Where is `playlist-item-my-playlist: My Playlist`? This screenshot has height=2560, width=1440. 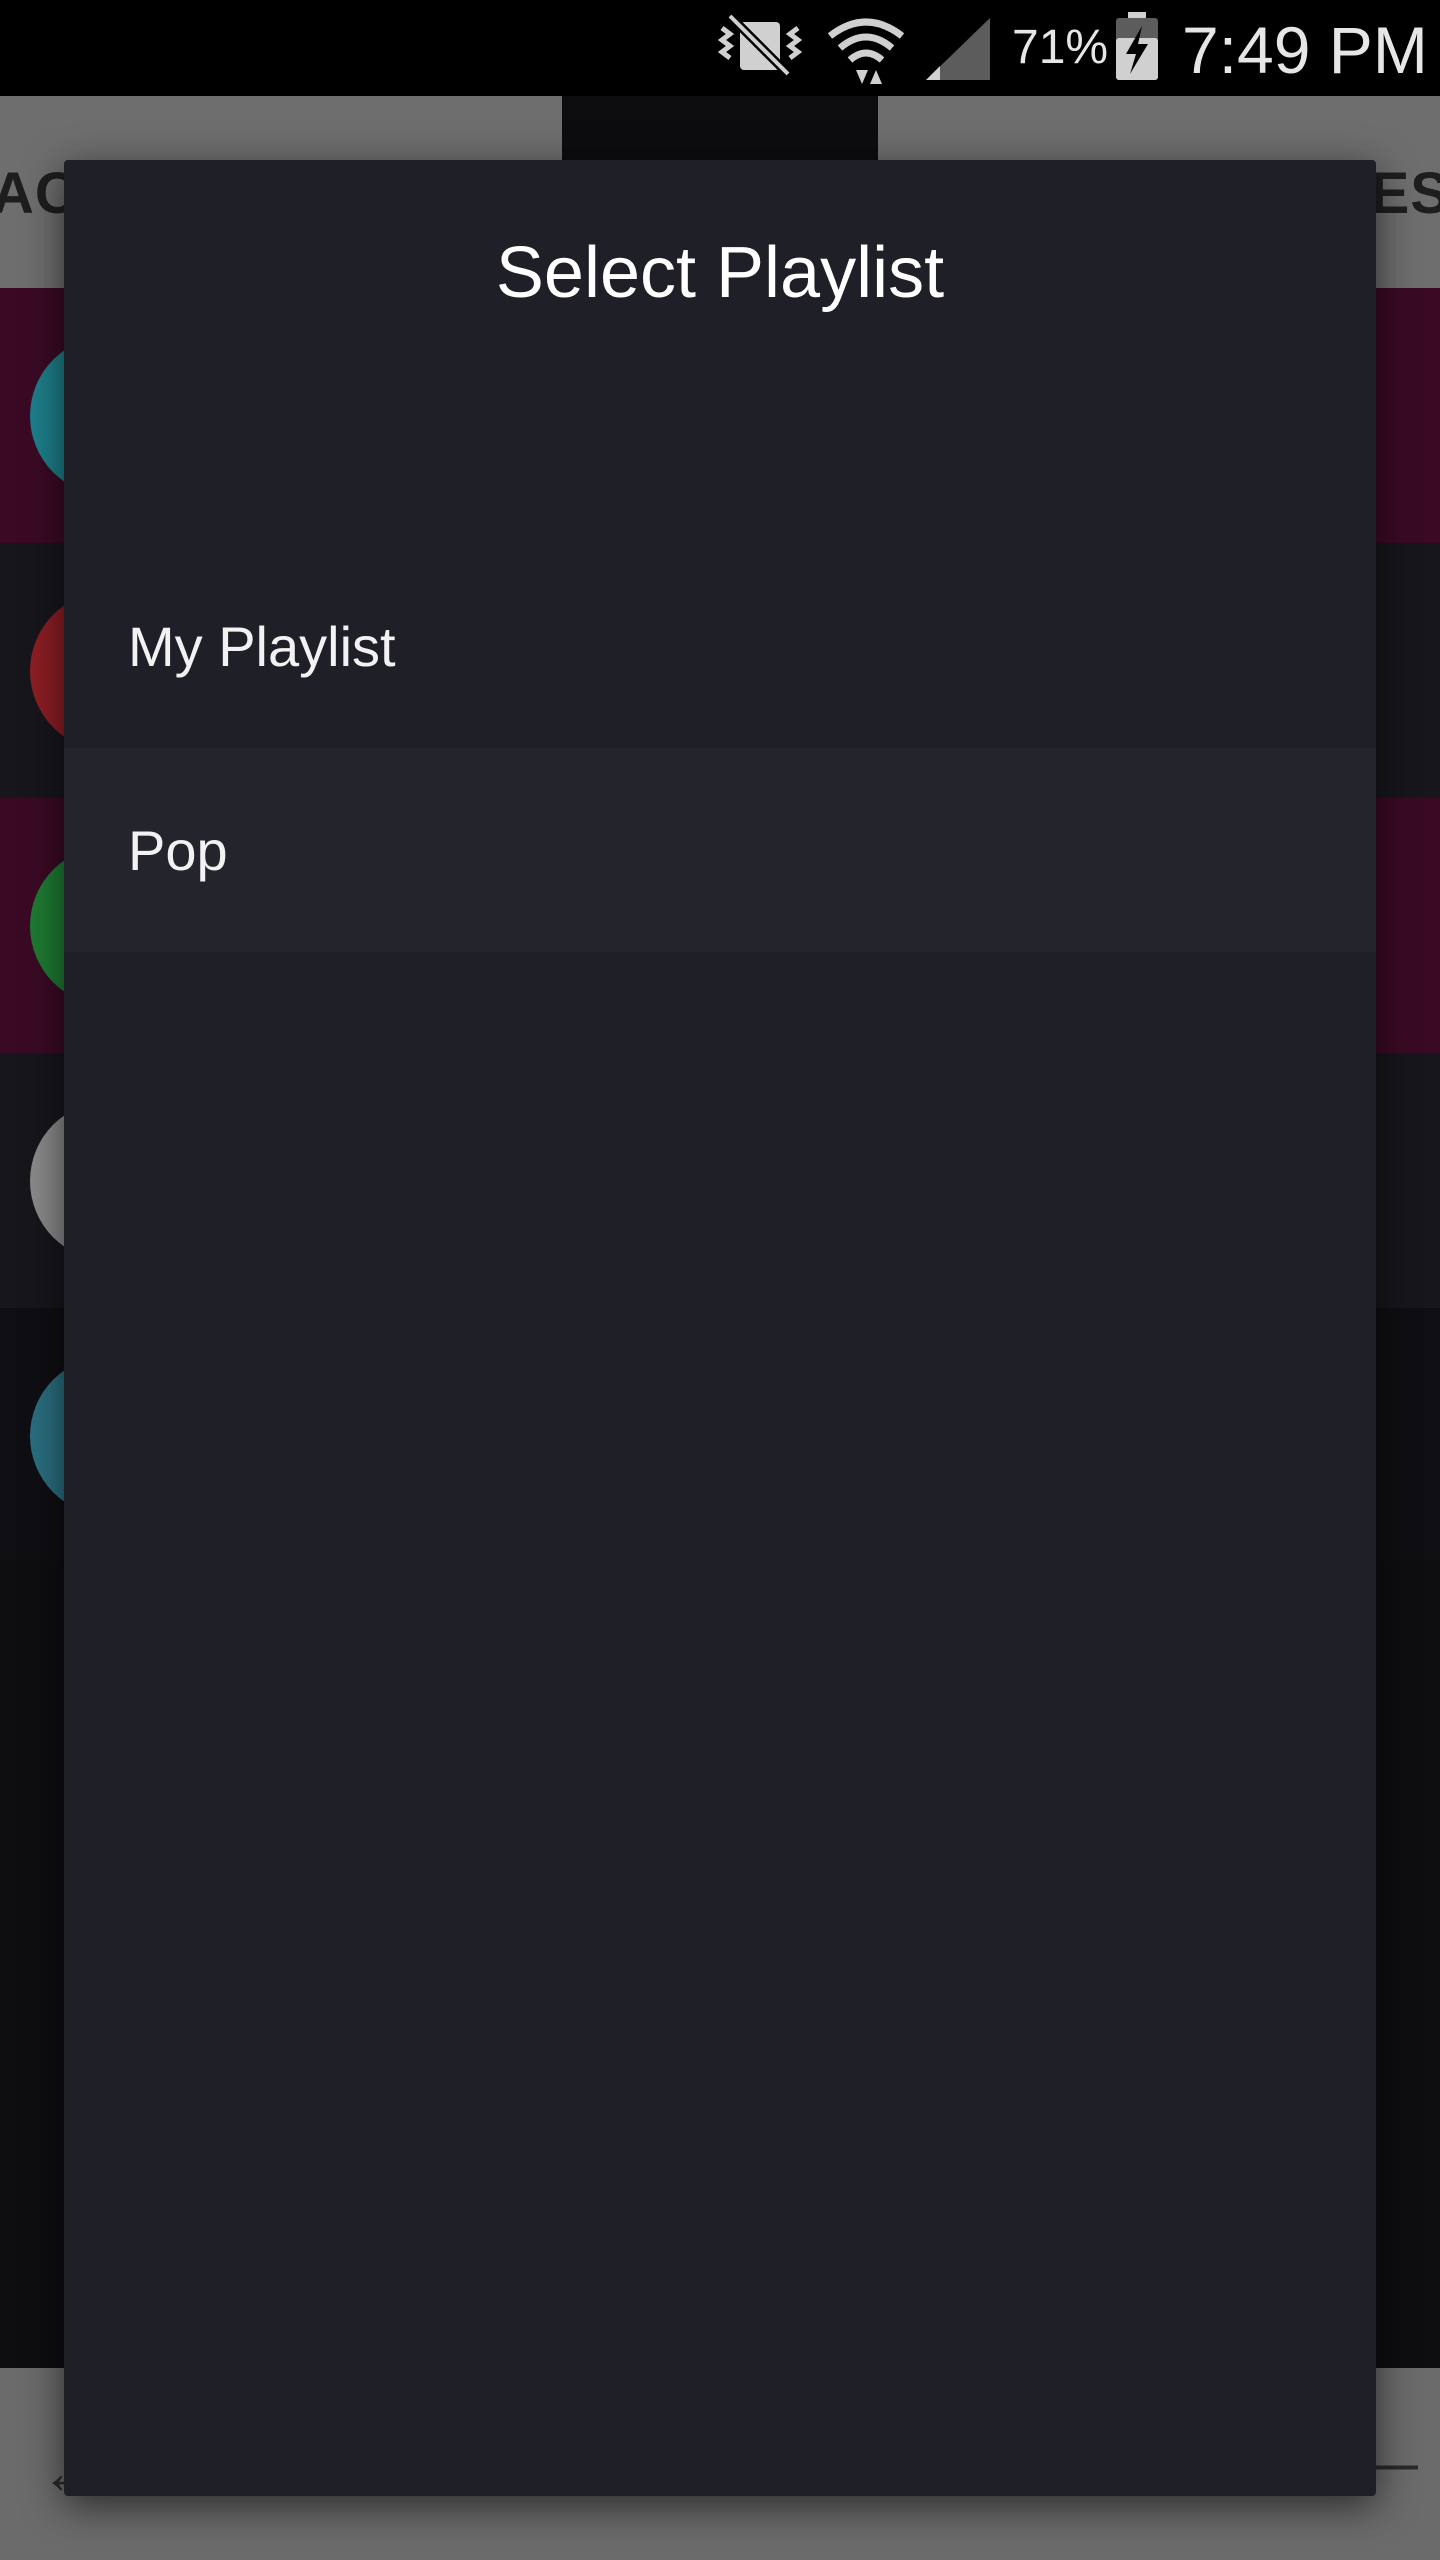
playlist-item-my-playlist: My Playlist is located at coordinates (720, 646).